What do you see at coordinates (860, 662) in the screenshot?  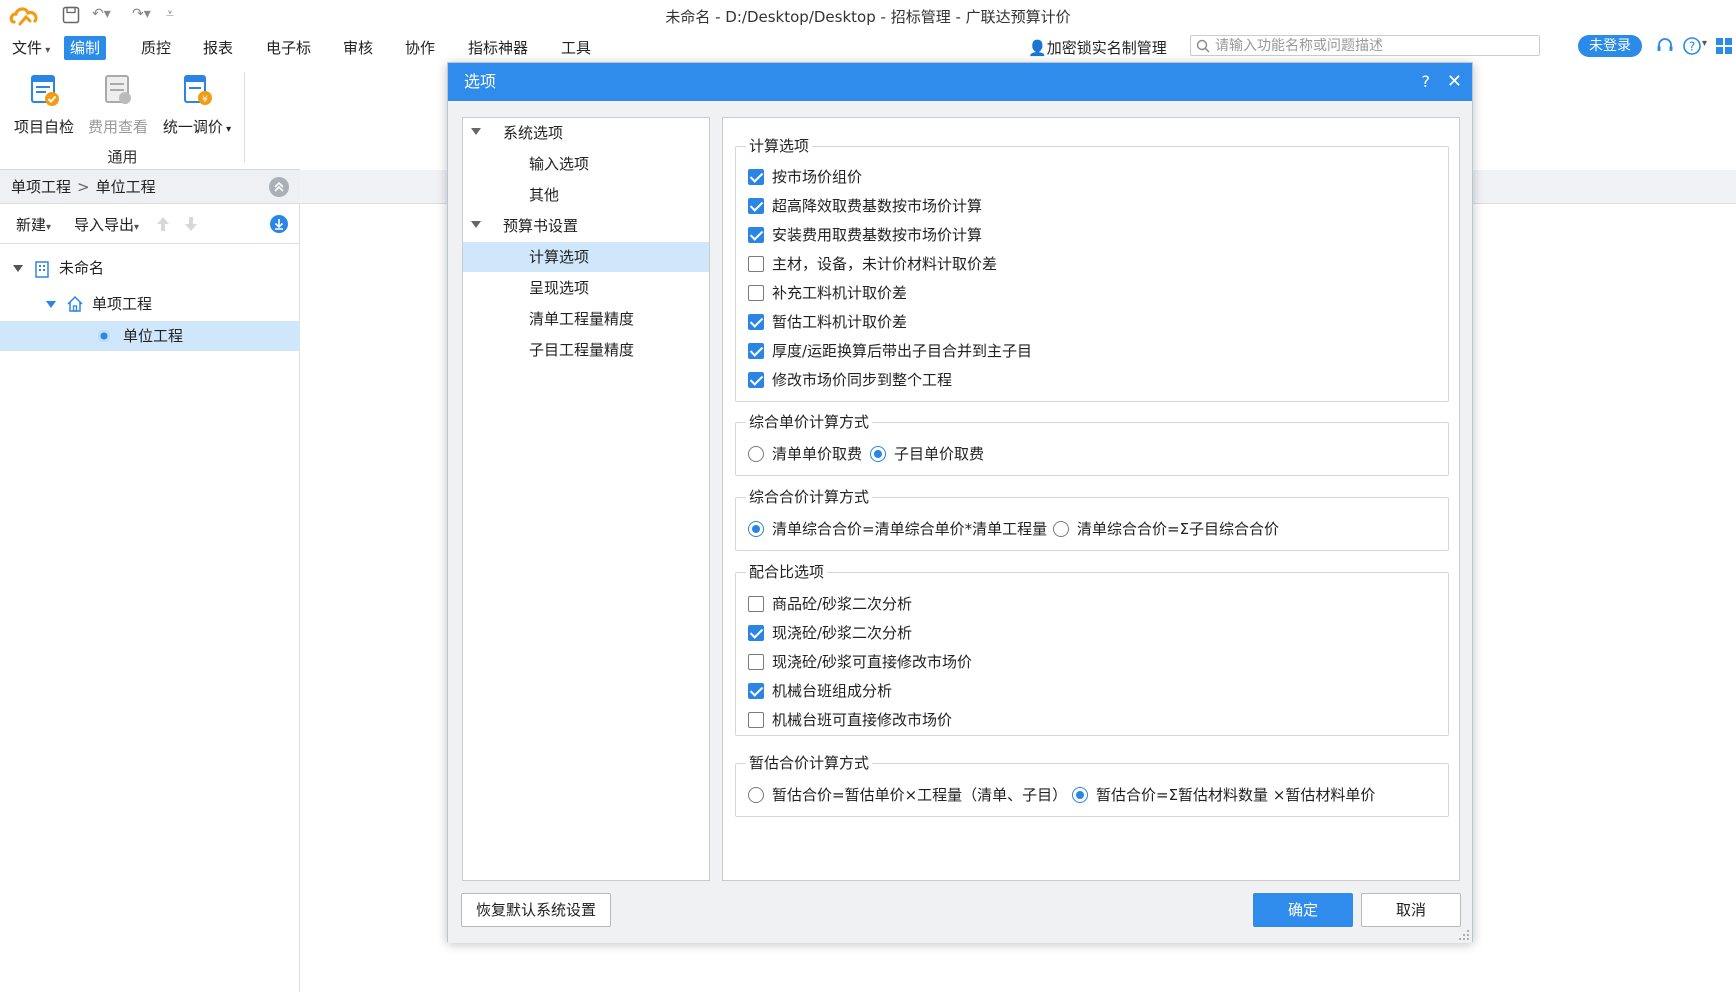 I see `option-cast-concrete-edit-price: 现浇砼/砂浆可直接修改市场价` at bounding box center [860, 662].